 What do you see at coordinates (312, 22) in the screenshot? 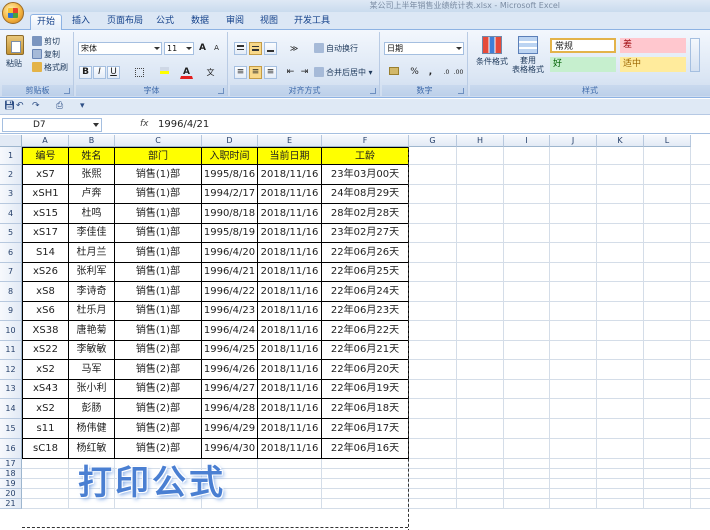
I see `tab-developer: 开发工具` at bounding box center [312, 22].